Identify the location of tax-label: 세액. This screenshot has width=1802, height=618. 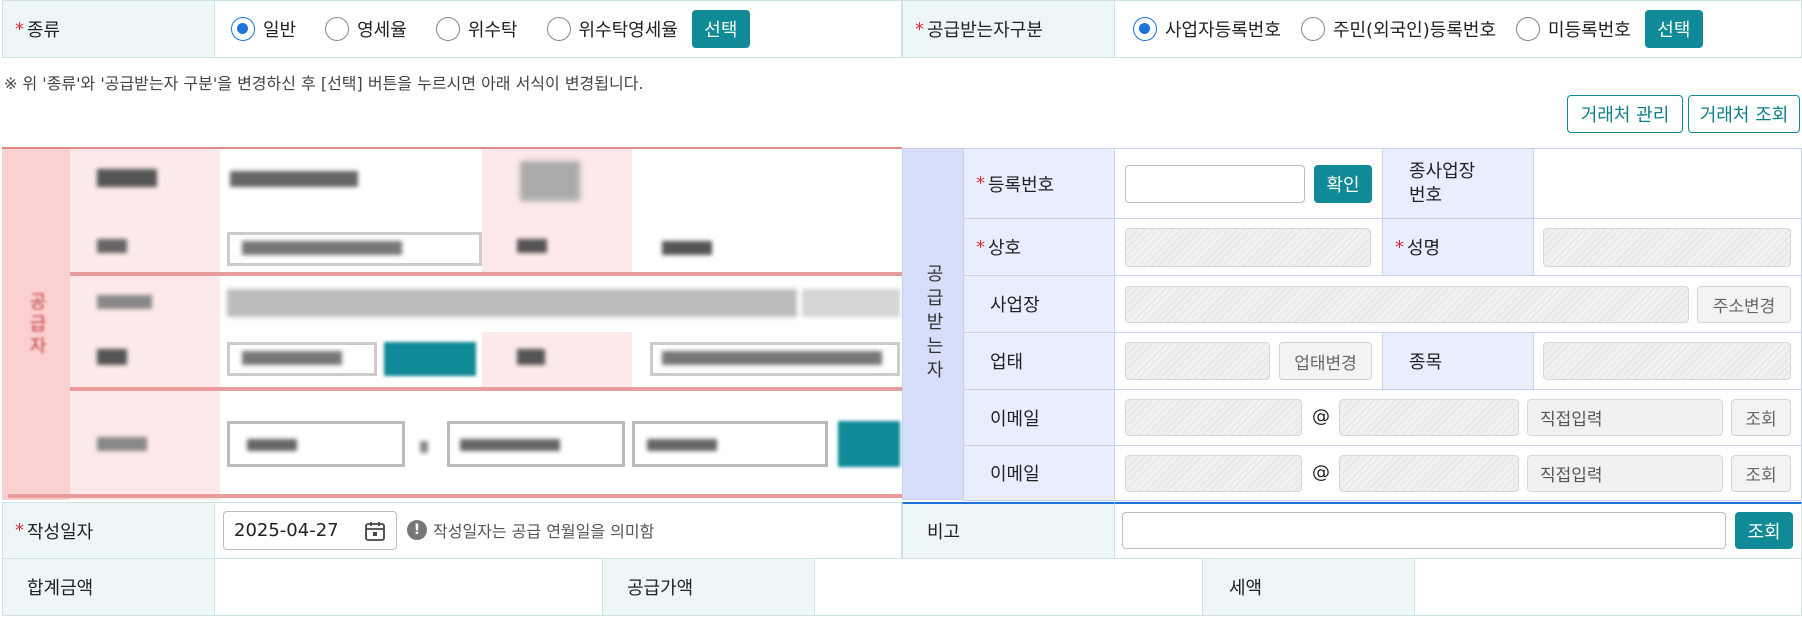
(1246, 588).